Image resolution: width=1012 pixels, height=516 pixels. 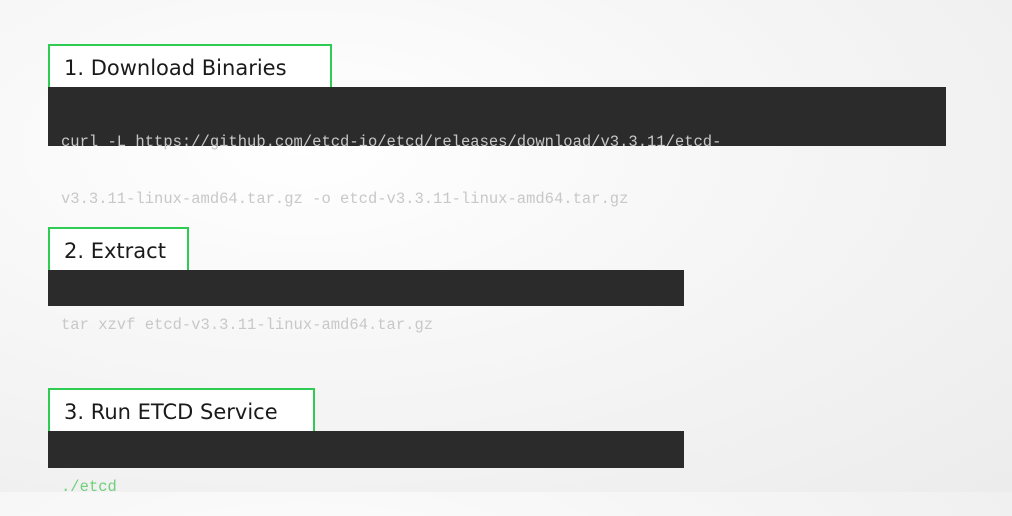 I want to click on step-2-title: 2. Extract, so click(x=118, y=248).